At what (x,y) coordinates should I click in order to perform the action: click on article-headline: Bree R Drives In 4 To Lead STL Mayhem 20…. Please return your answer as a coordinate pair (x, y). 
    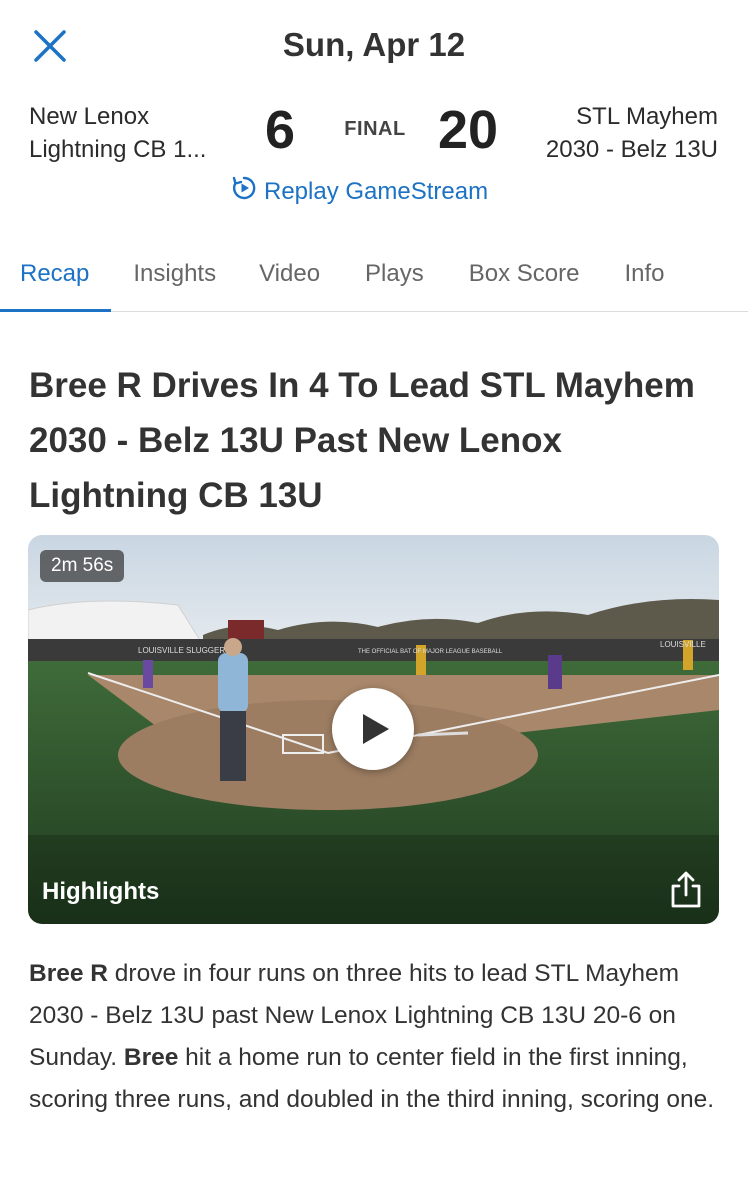
    Looking at the image, I should click on (362, 440).